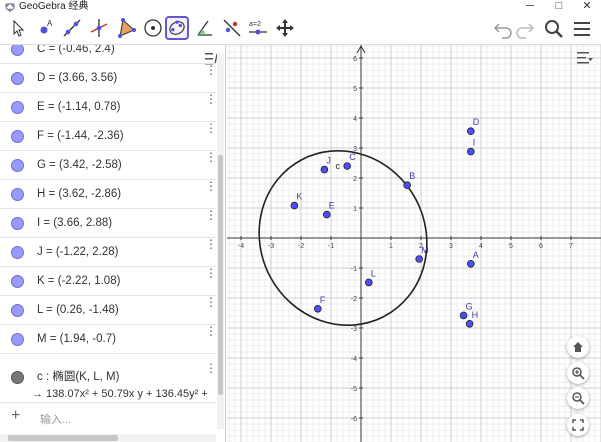 The image size is (601, 442). I want to click on point-m, so click(419, 259).